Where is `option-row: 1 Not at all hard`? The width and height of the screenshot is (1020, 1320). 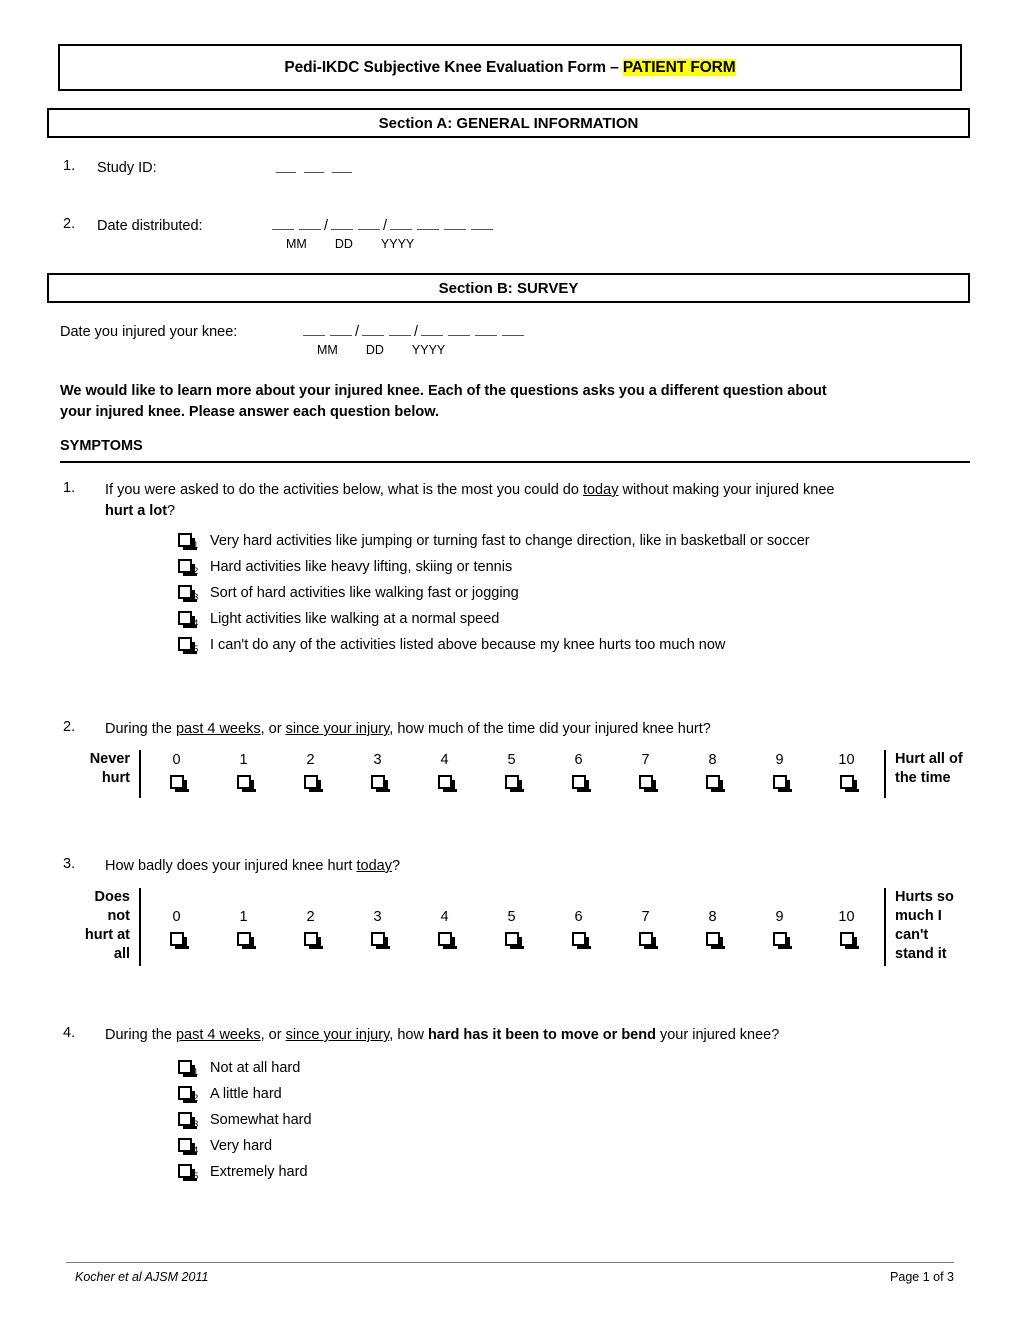 option-row: 1 Not at all hard is located at coordinates (245, 1073).